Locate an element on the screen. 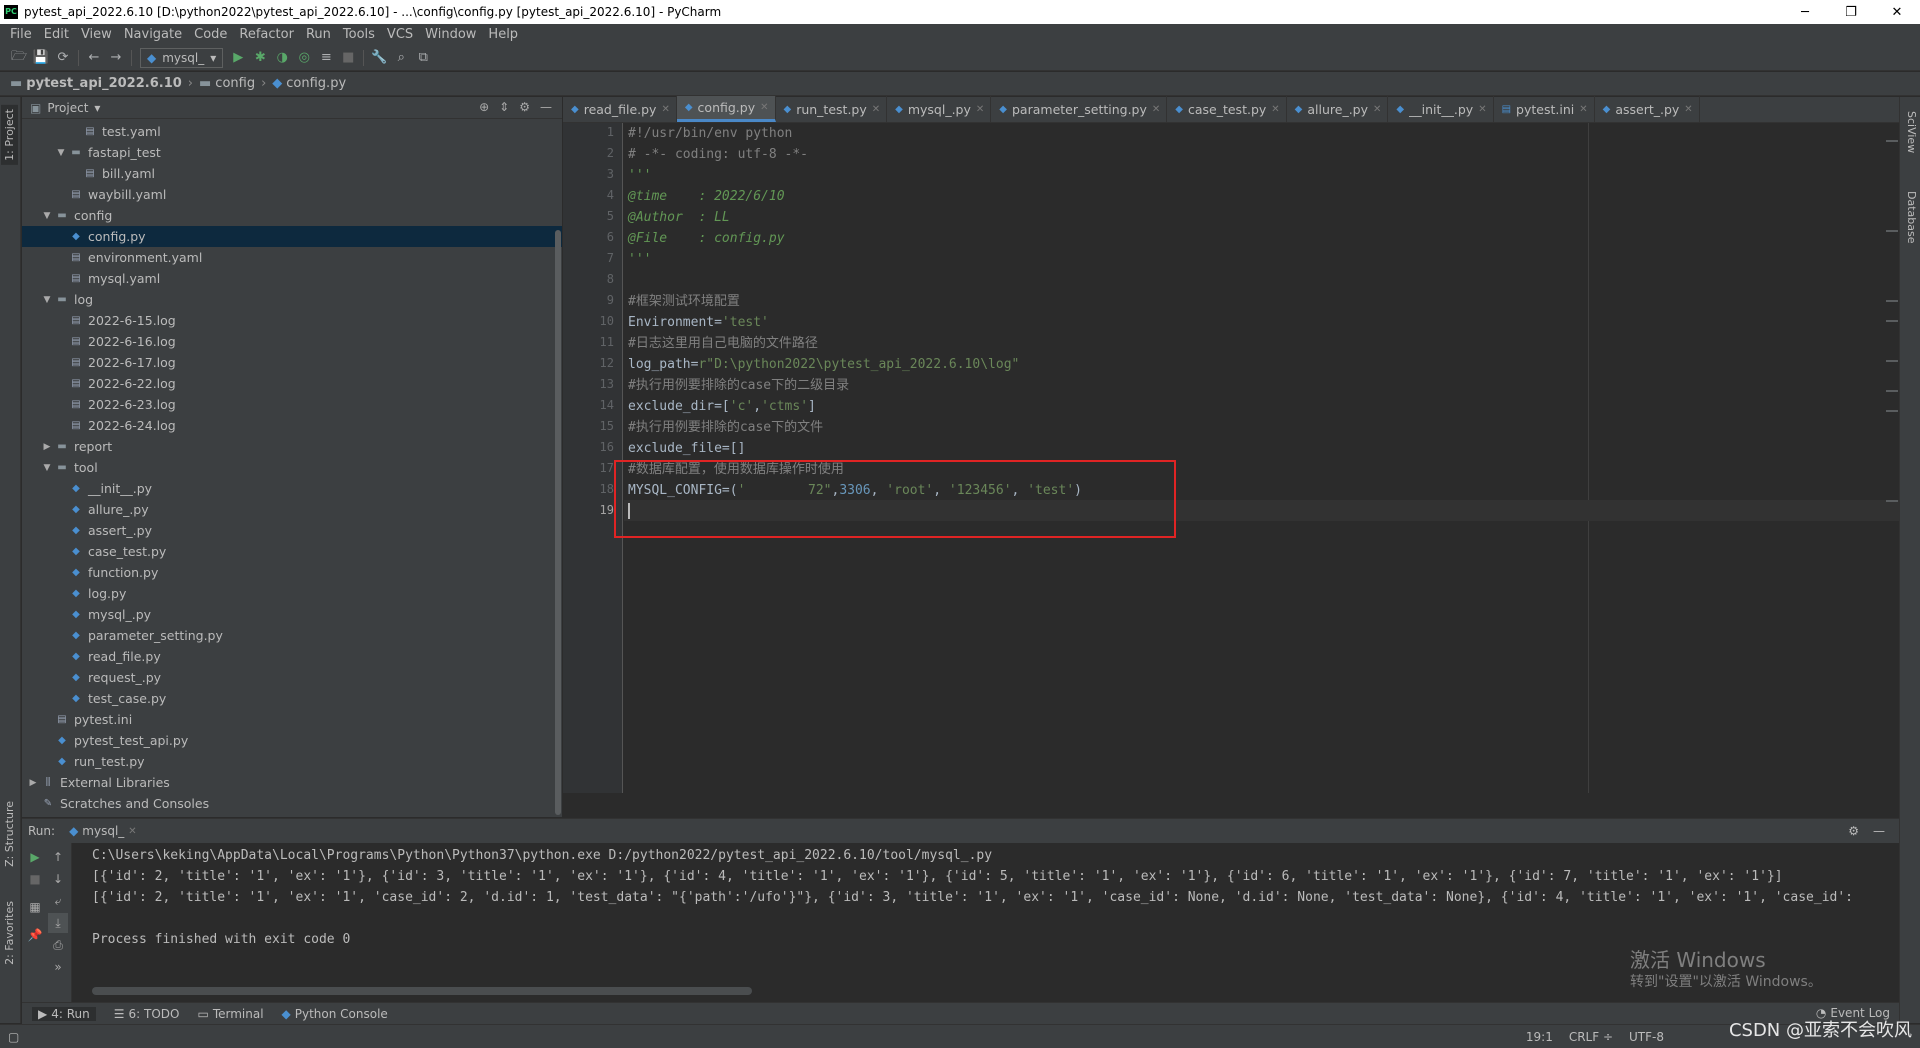 The width and height of the screenshot is (1920, 1048). menu-item-help: Help is located at coordinates (503, 34).